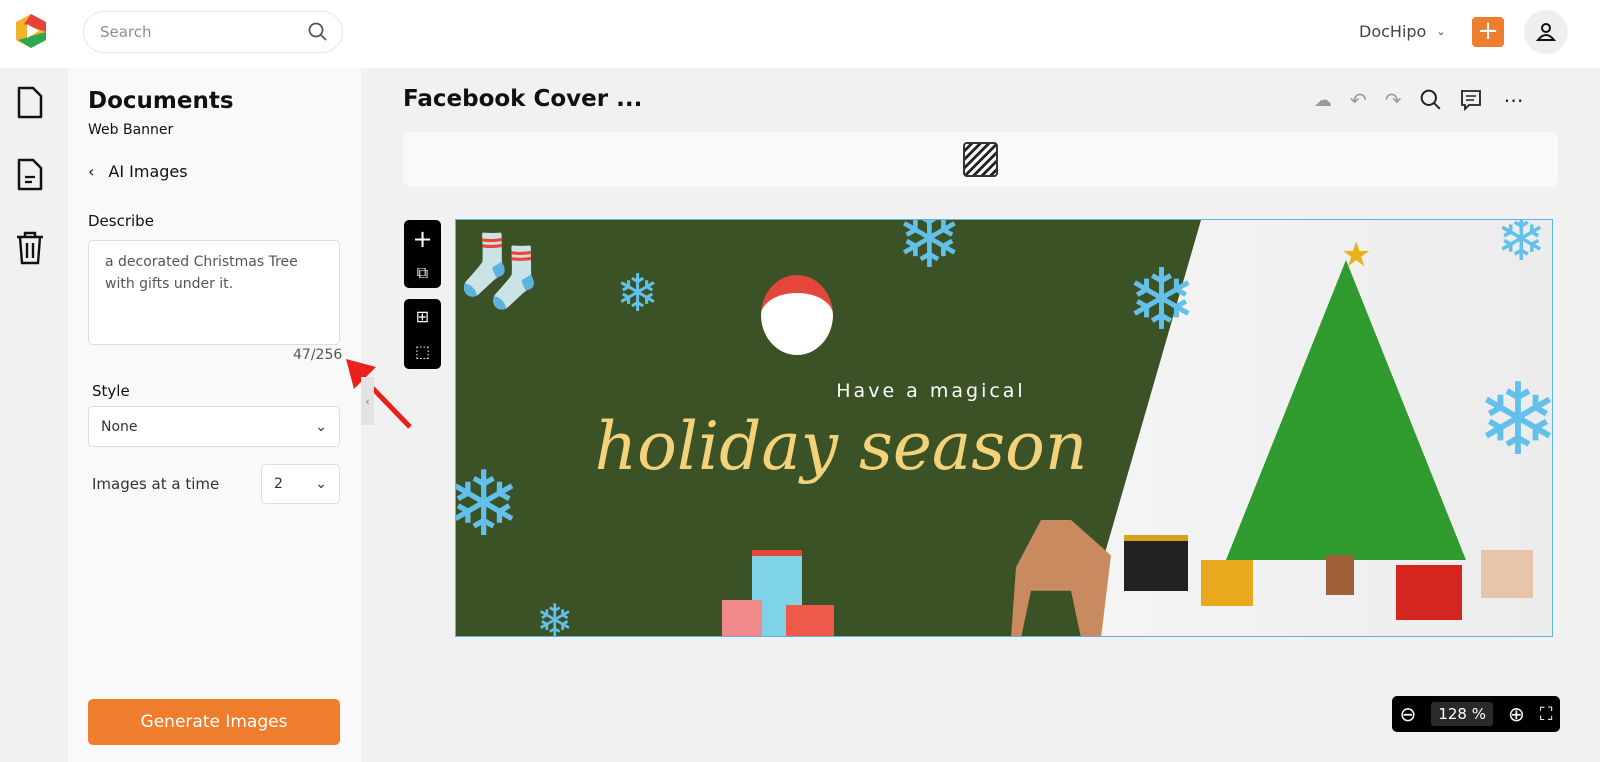 This screenshot has width=1600, height=762. Describe the element at coordinates (111, 391) in the screenshot. I see `style-label: Style` at that location.